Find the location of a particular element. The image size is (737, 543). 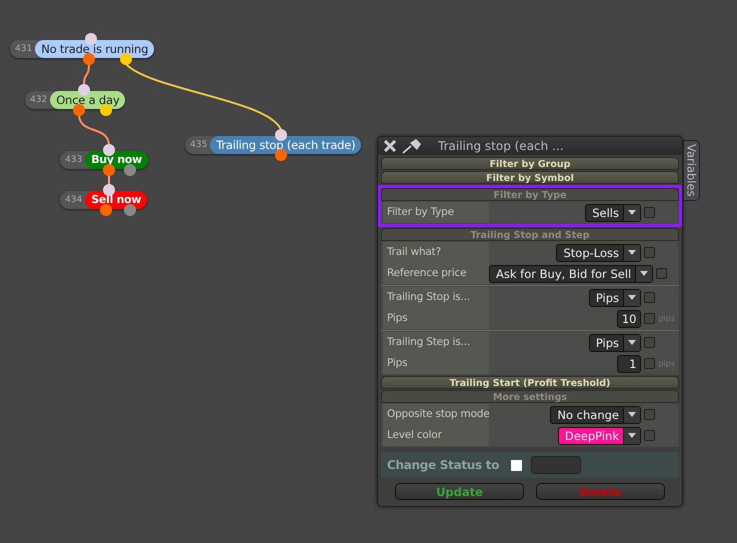

dropdown: Sells is located at coordinates (613, 213).